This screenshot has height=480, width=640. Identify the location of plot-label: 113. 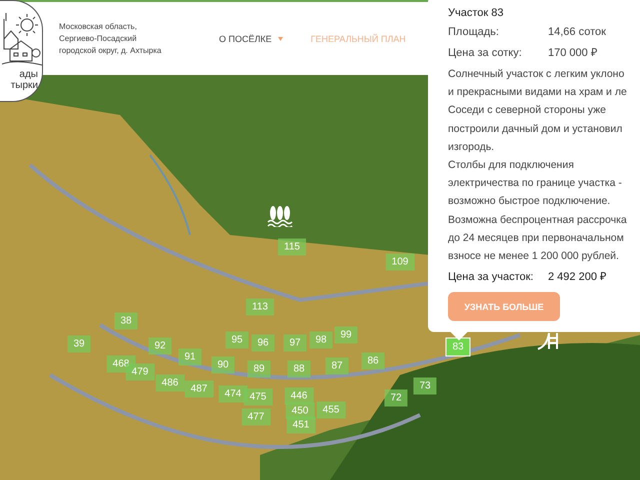
(260, 307).